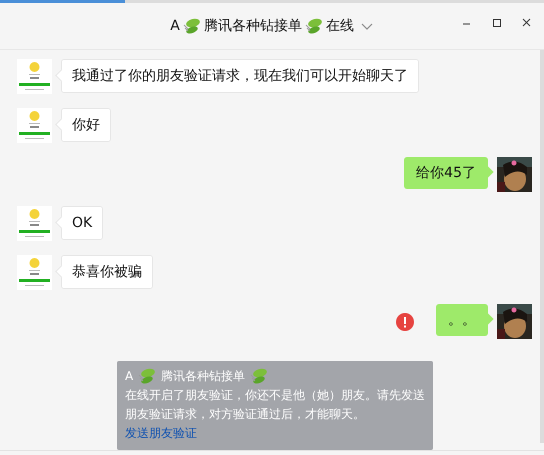 The width and height of the screenshot is (544, 455). I want to click on message-text: OK, so click(82, 223).